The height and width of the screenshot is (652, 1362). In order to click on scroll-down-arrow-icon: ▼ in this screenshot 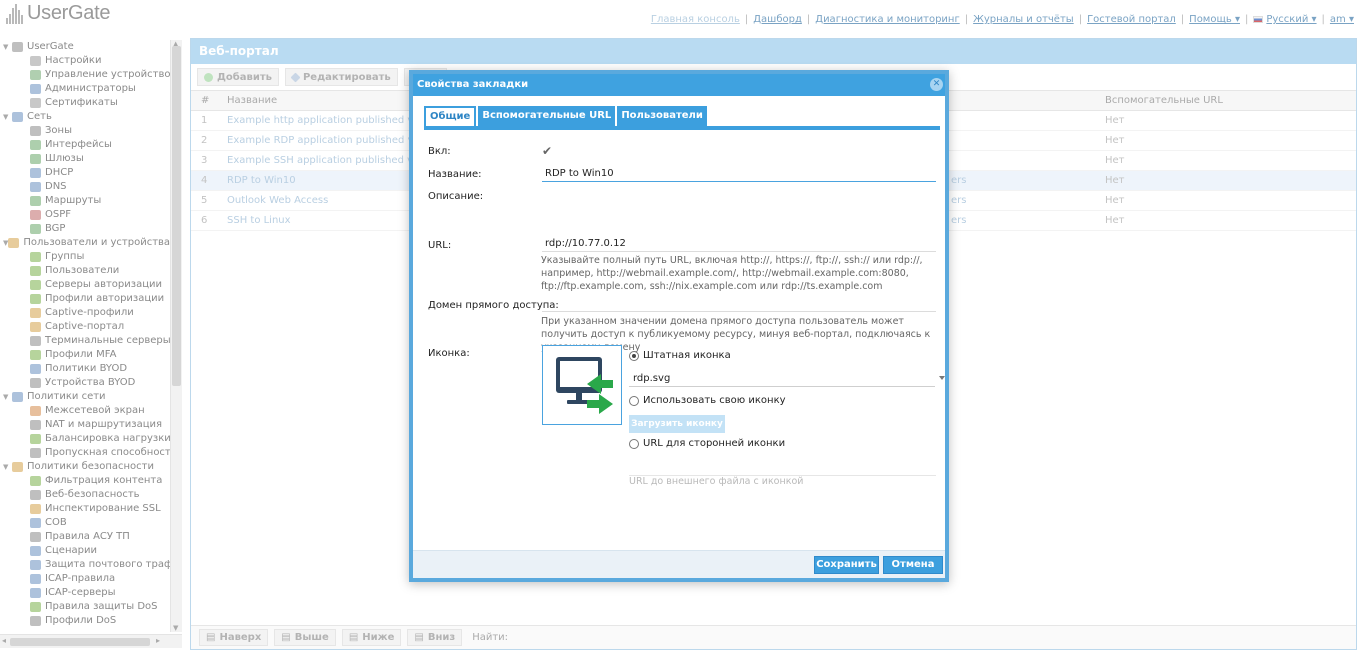, I will do `click(175, 628)`.